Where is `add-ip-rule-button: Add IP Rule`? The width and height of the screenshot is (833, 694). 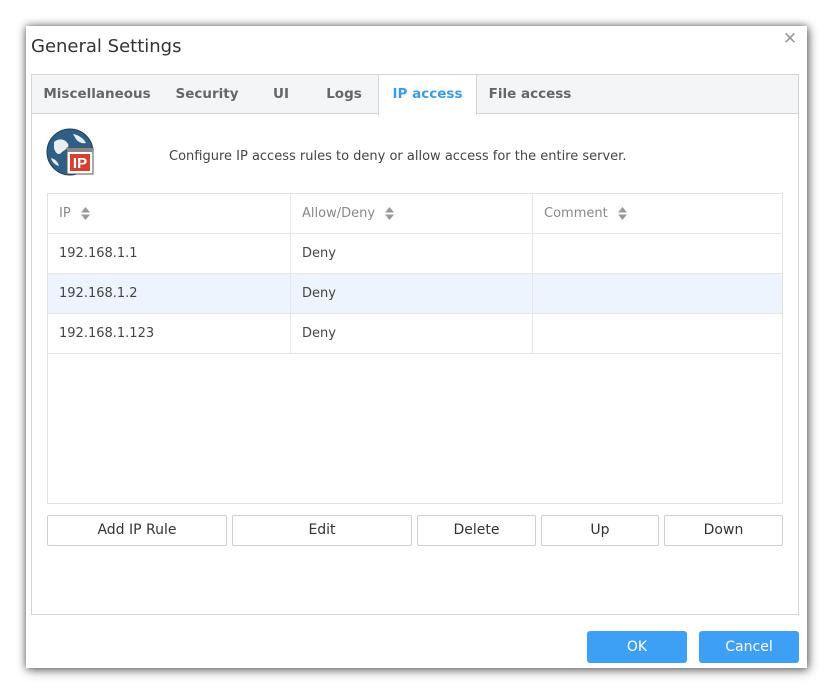 add-ip-rule-button: Add IP Rule is located at coordinates (137, 530).